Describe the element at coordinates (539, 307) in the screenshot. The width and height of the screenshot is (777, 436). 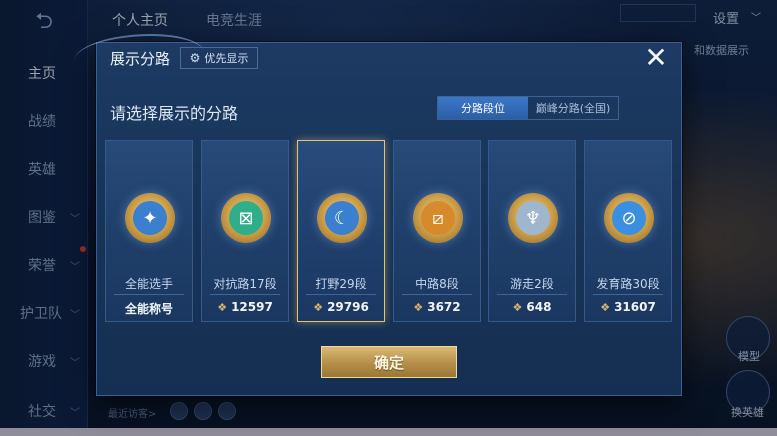
I see `lane-value-text: 648` at that location.